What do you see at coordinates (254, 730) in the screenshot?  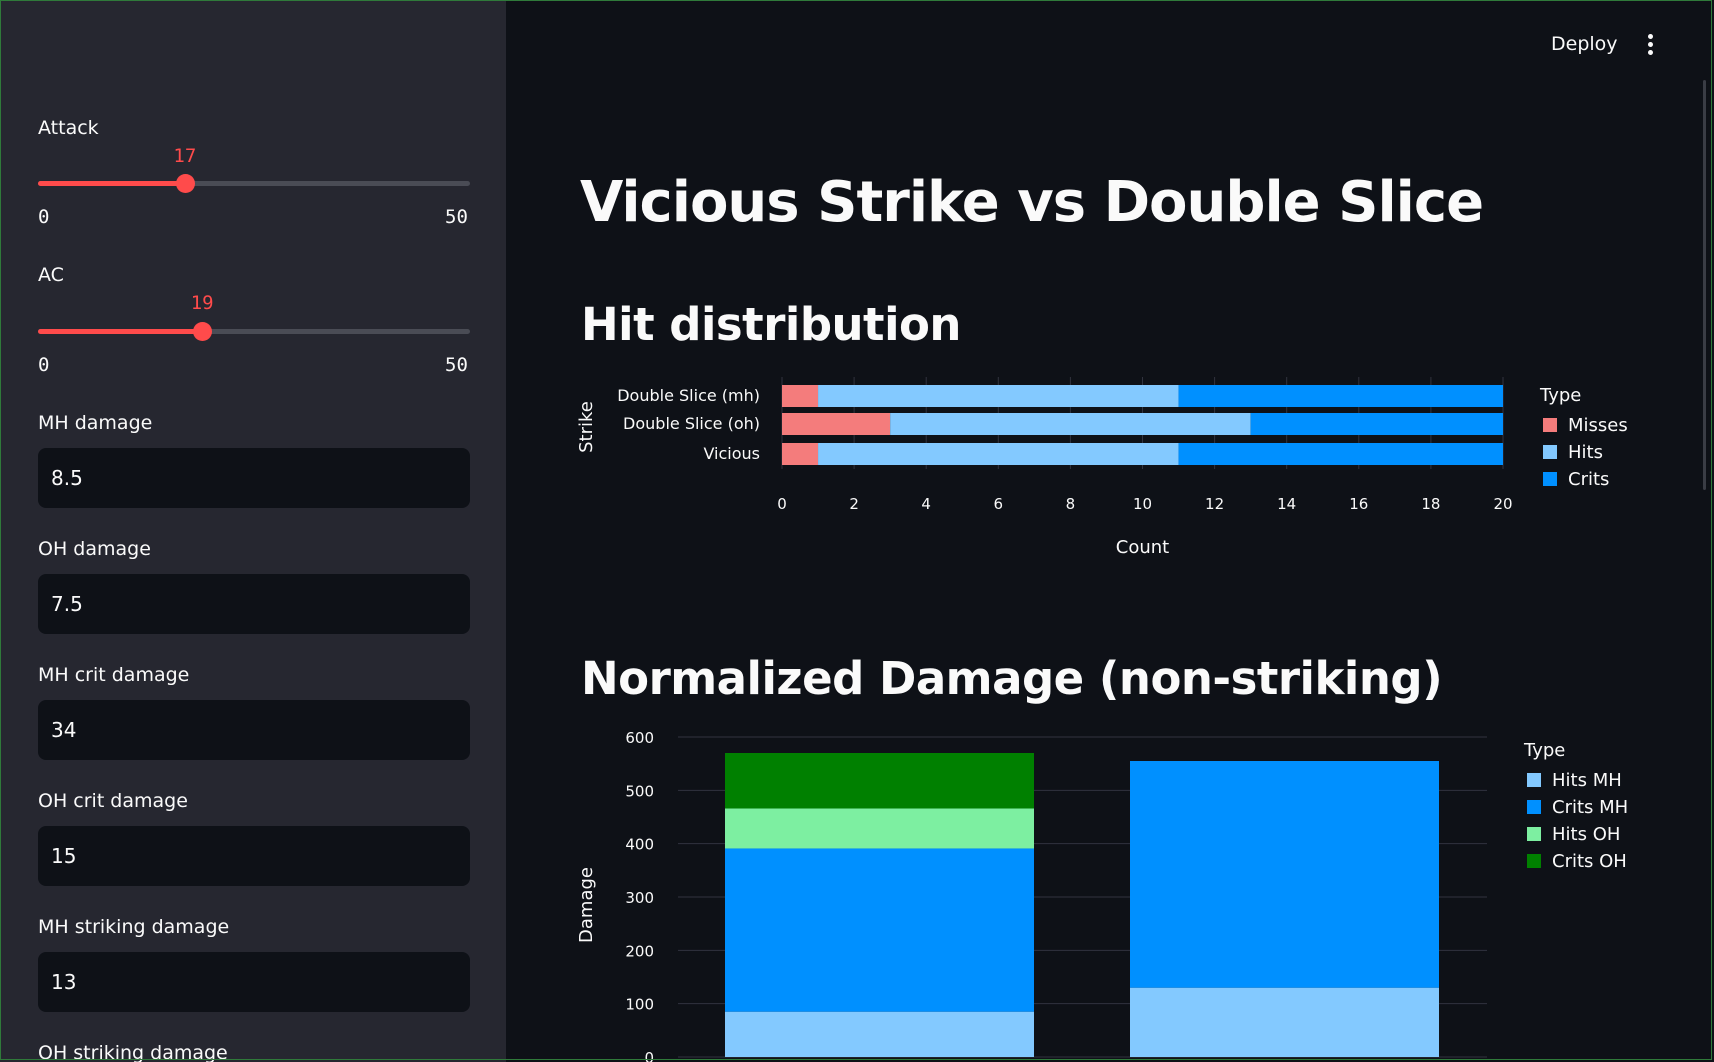 I see `mh-crit-damage-input: 34` at bounding box center [254, 730].